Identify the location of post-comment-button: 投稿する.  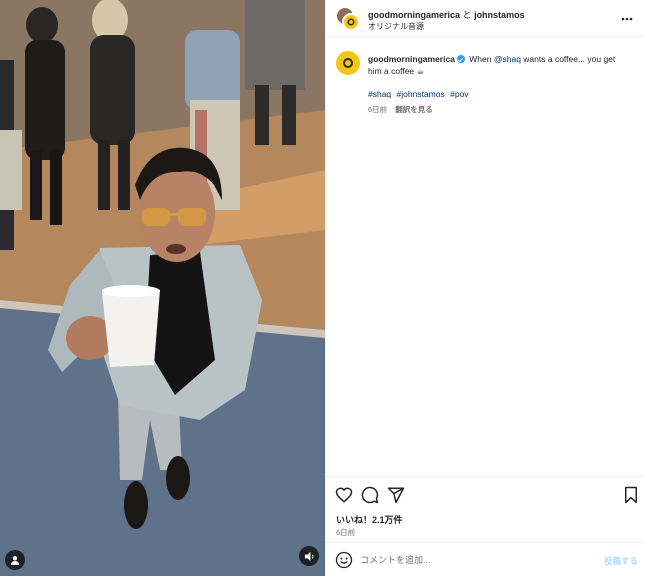
(621, 561).